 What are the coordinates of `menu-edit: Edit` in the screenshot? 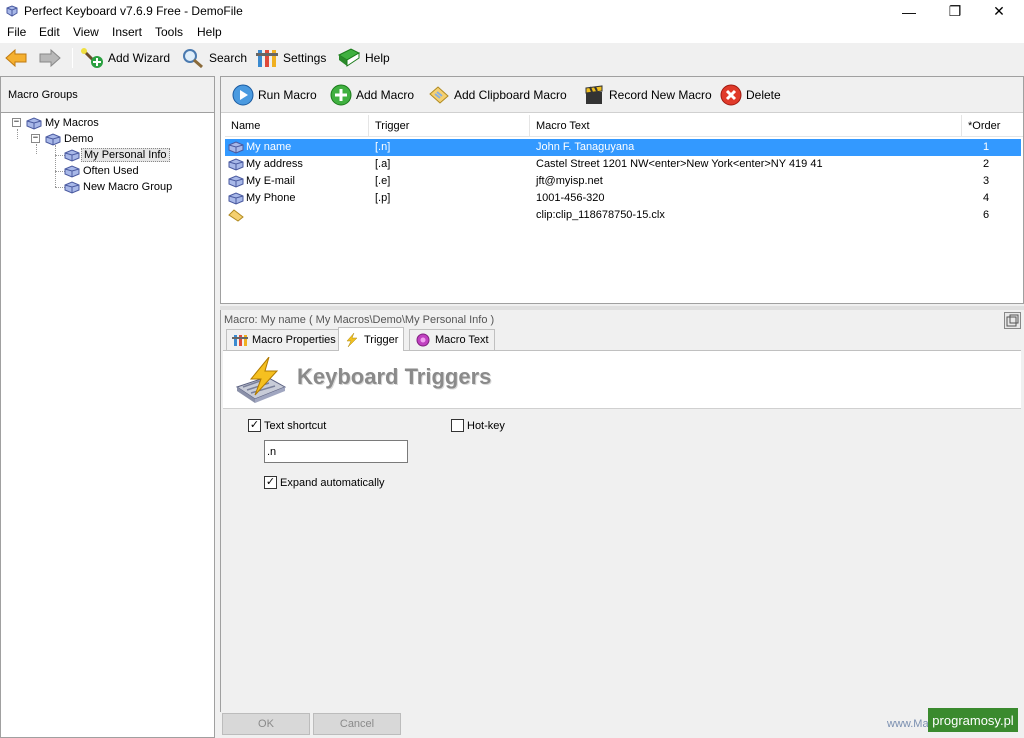 It's located at (49, 32).